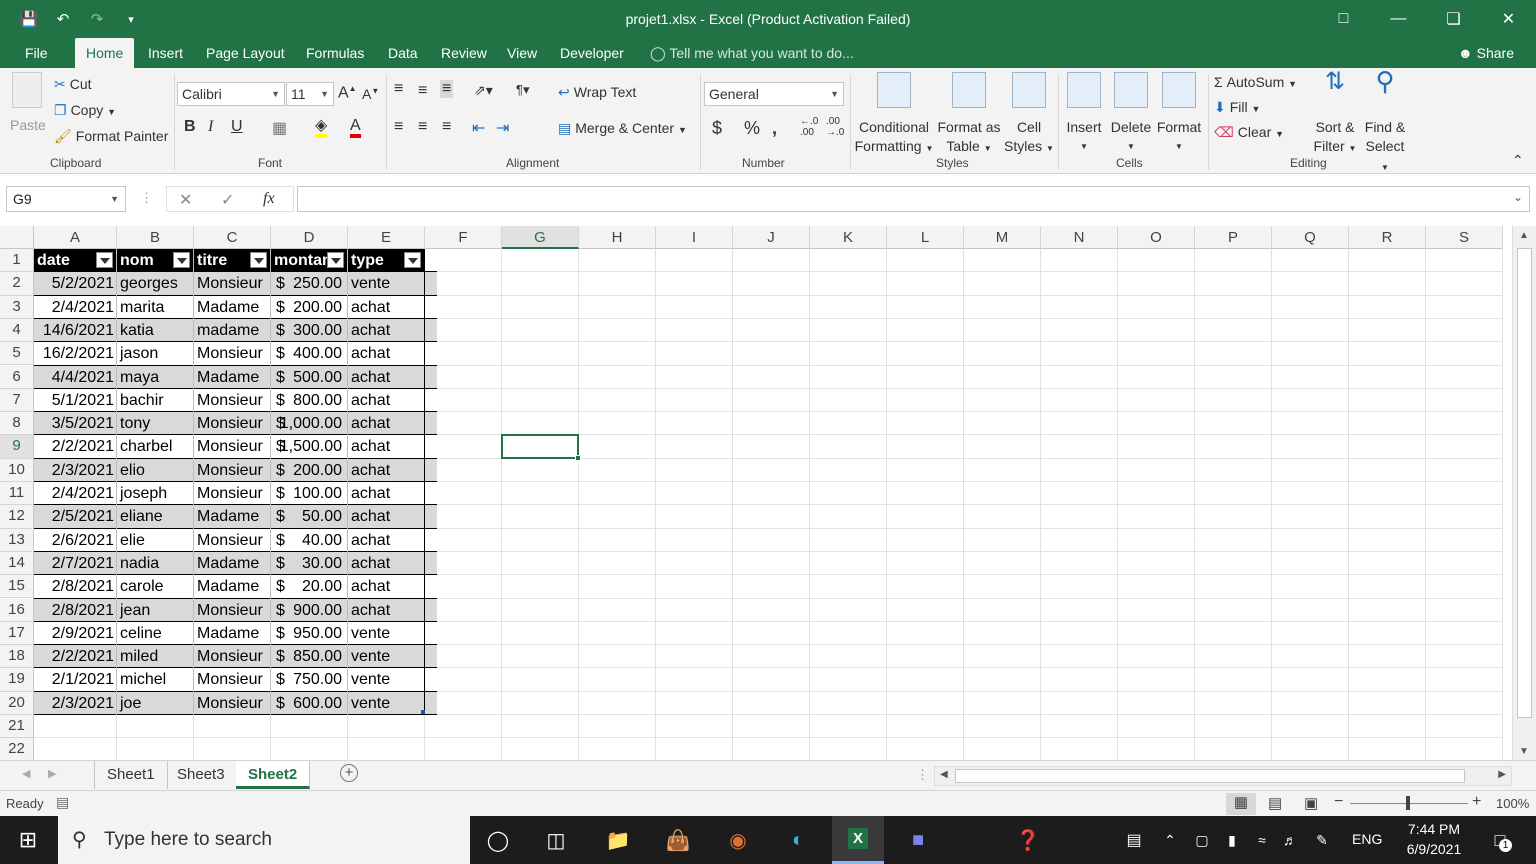 Image resolution: width=1536 pixels, height=864 pixels. What do you see at coordinates (597, 92) in the screenshot?
I see `wrap-text-button: ↩ Wrap Text` at bounding box center [597, 92].